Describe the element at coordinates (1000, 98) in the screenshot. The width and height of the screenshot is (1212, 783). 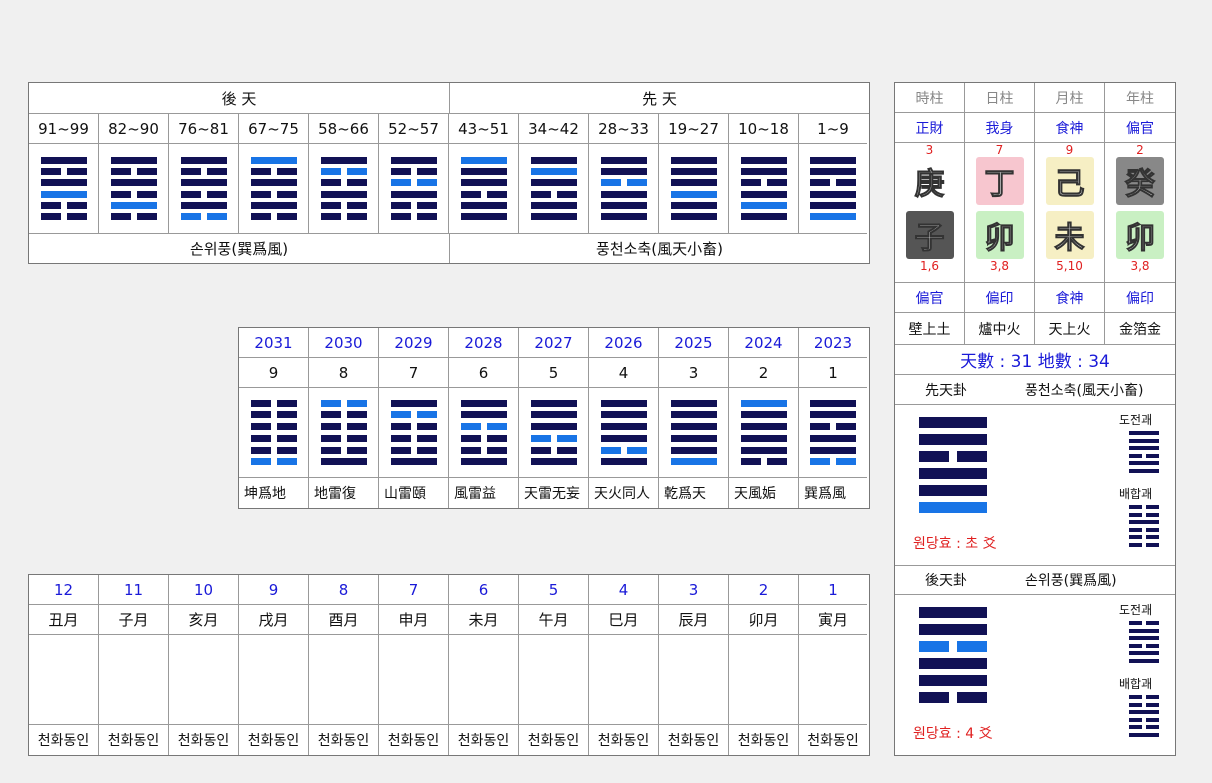
I see `pillar-header: 日柱` at that location.